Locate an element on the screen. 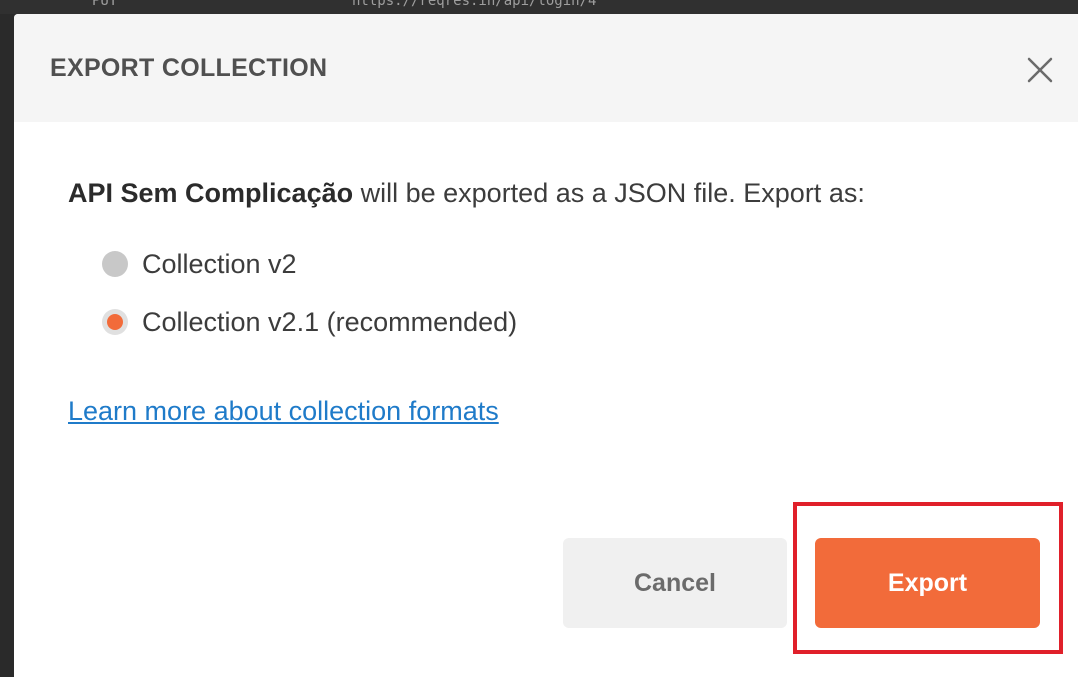  background-method: PUT is located at coordinates (105, 4).